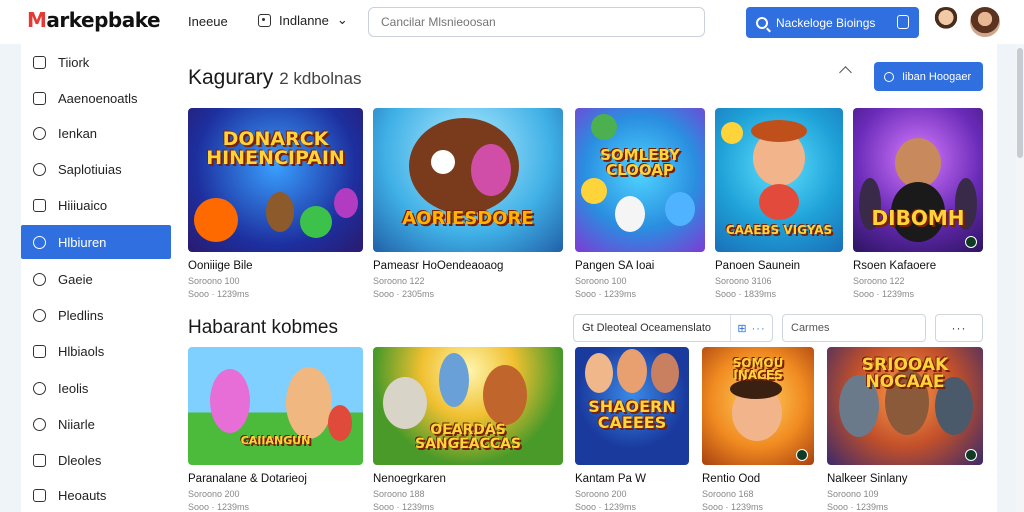  What do you see at coordinates (895, 266) in the screenshot?
I see `card-title: Rsoen Kafaoere` at bounding box center [895, 266].